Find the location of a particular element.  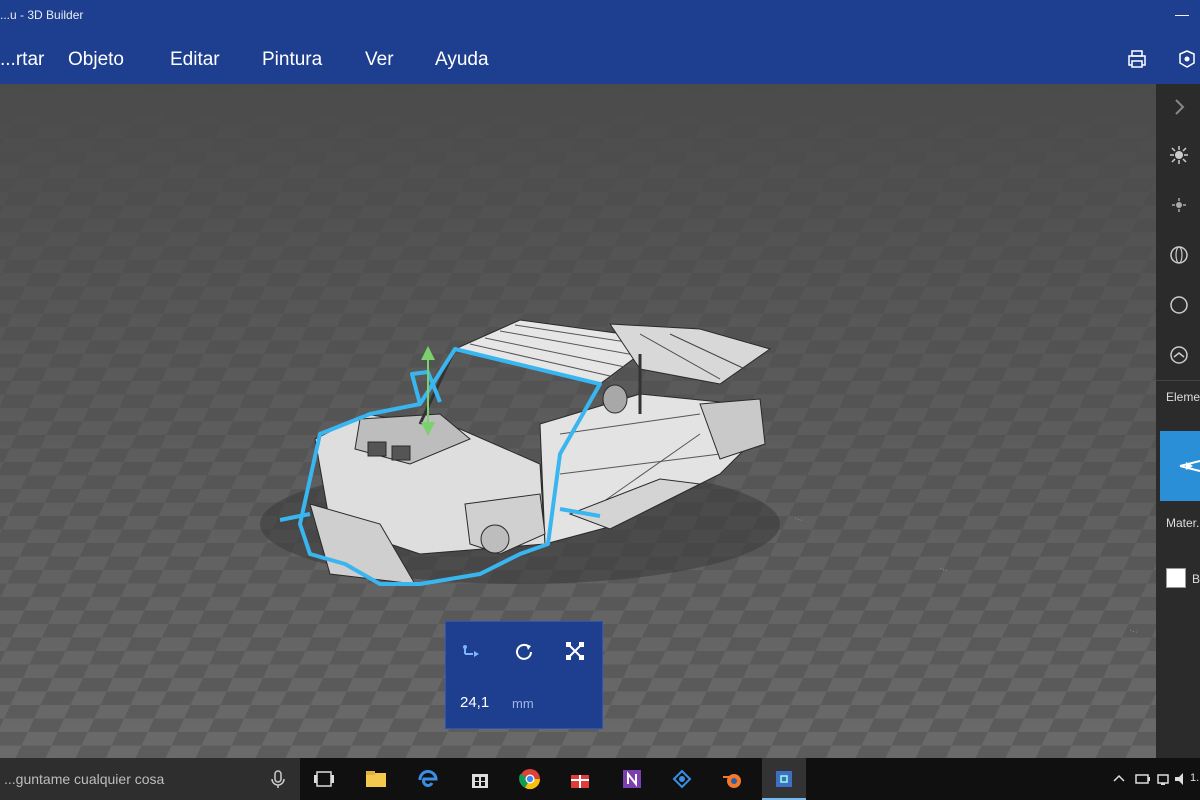

side-divider is located at coordinates (1178, 380).